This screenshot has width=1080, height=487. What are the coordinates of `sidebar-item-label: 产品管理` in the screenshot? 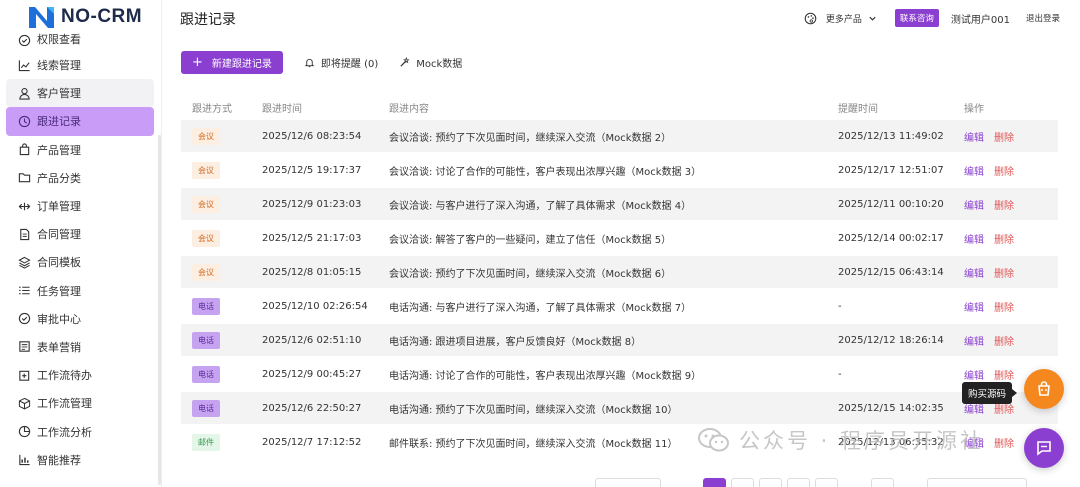 It's located at (59, 150).